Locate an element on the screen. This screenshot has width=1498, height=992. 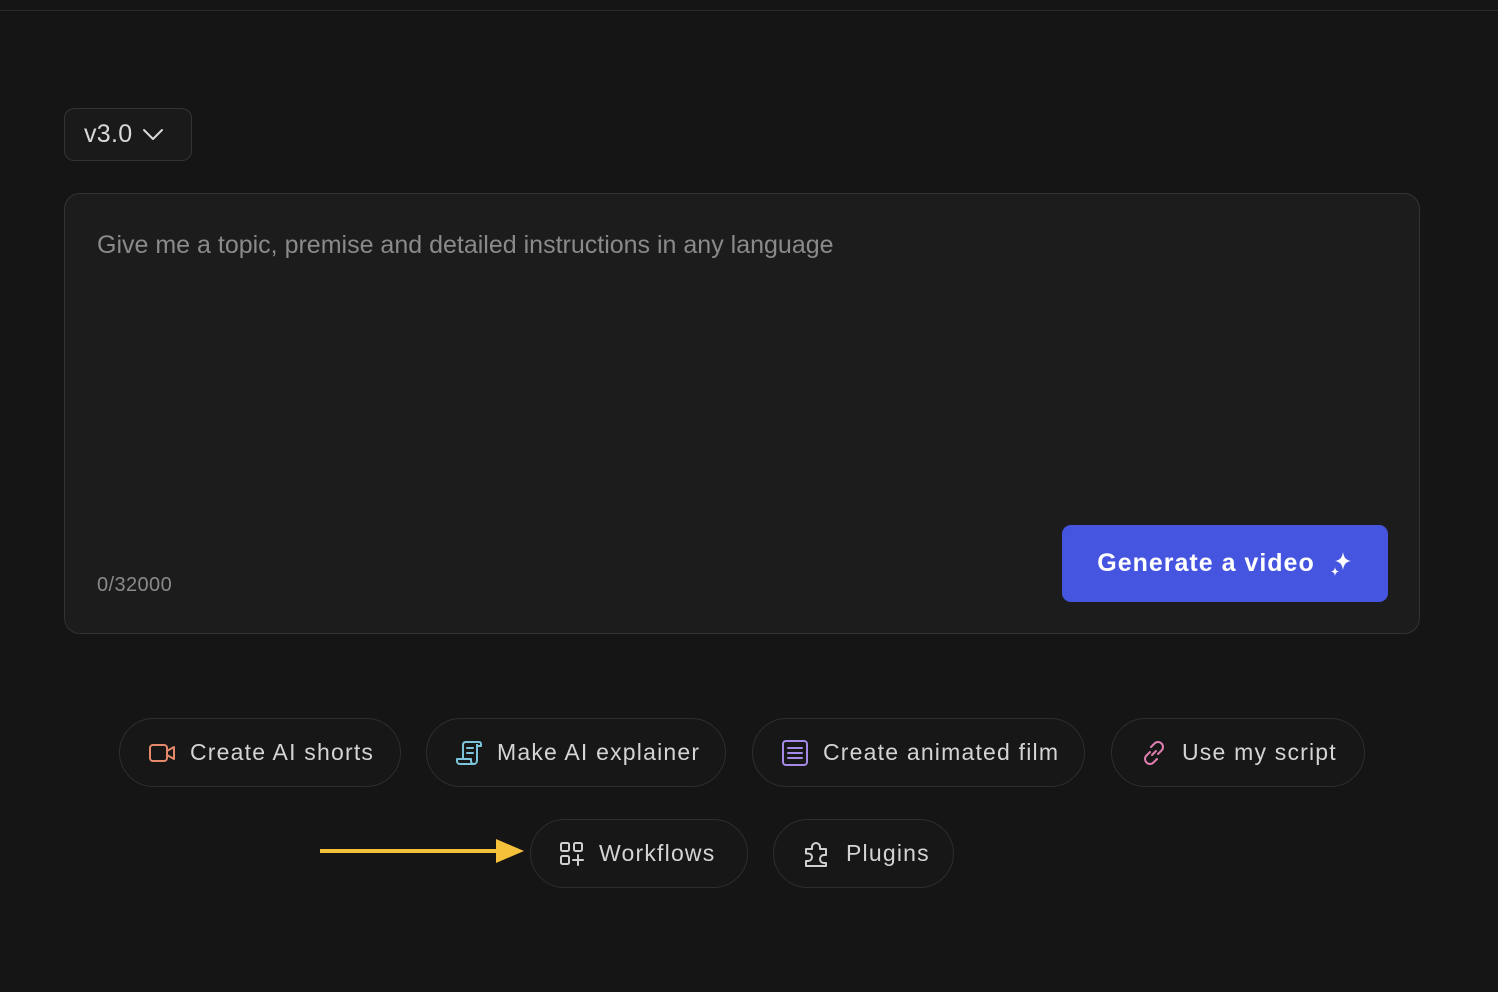
create-animated-film-button: Create animated film is located at coordinates (918, 752).